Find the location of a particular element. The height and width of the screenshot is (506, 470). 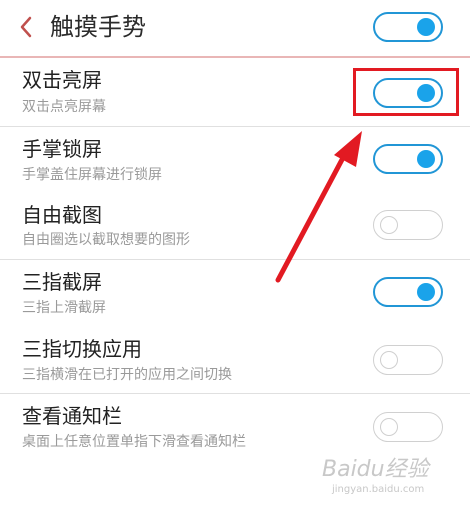

item-subtitle: 双击点亮屏幕 is located at coordinates (64, 107).